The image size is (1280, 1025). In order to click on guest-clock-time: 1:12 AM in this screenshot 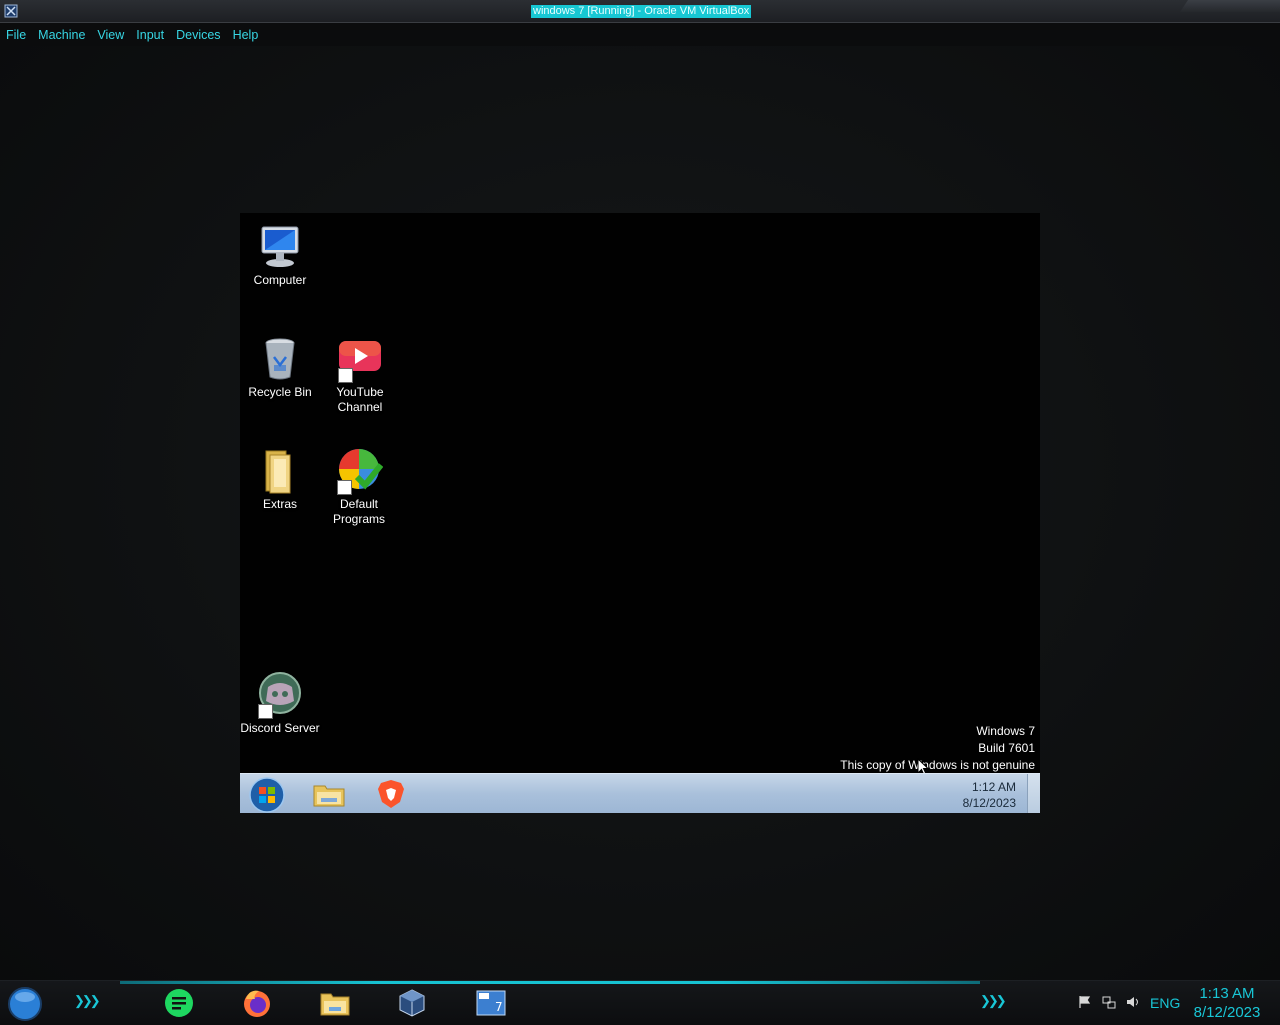, I will do `click(993, 787)`.